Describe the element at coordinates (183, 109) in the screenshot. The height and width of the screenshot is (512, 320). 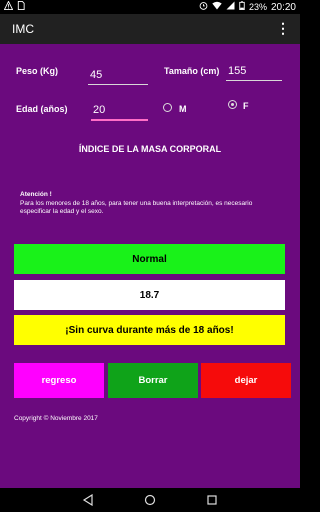
I see `sex-radio-m-label: M` at that location.